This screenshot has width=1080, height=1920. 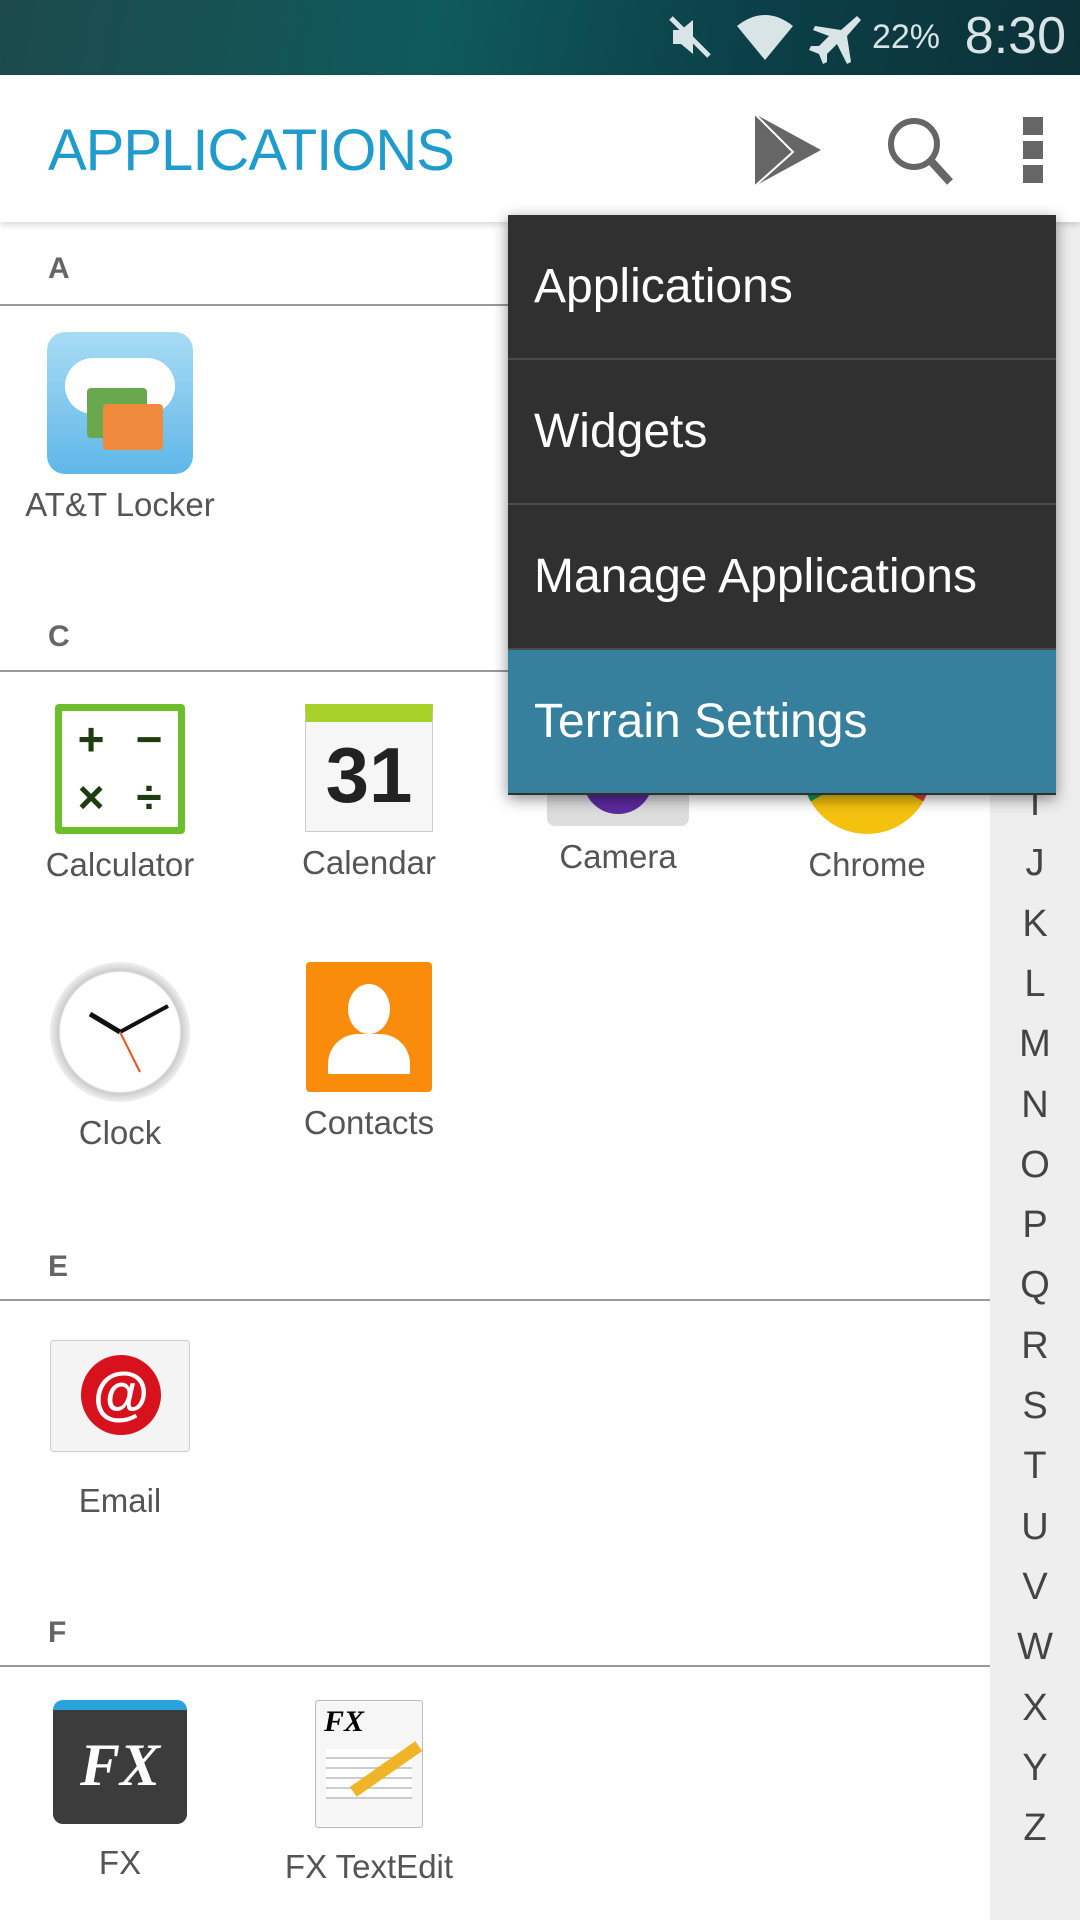 I want to click on app-att-locker: AT&T Locker, so click(x=120, y=428).